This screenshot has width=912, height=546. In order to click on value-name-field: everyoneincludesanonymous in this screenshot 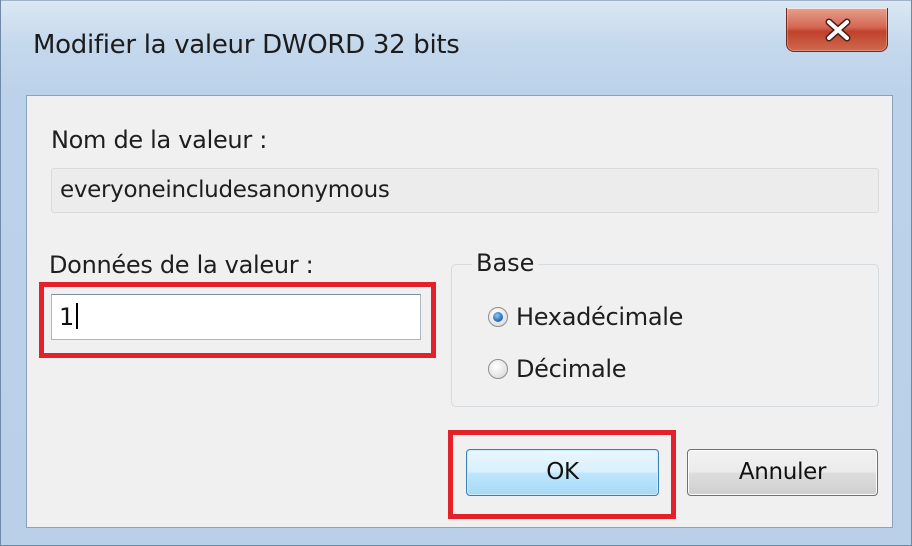, I will do `click(465, 190)`.